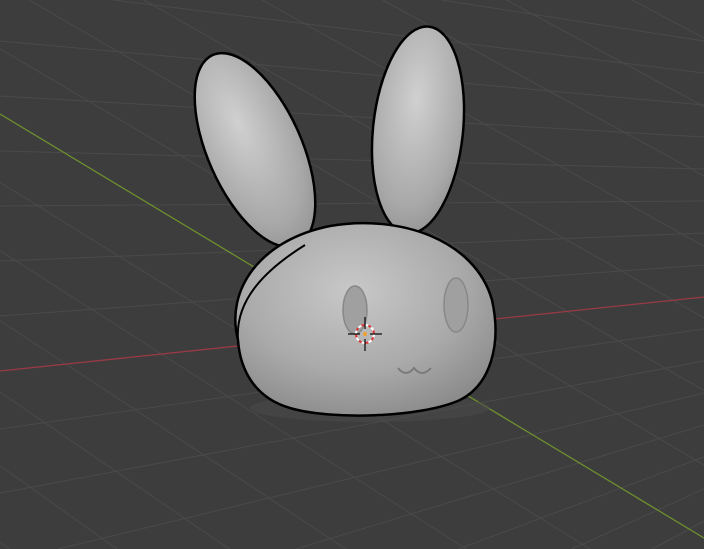  I want to click on right-eye, so click(456, 305).